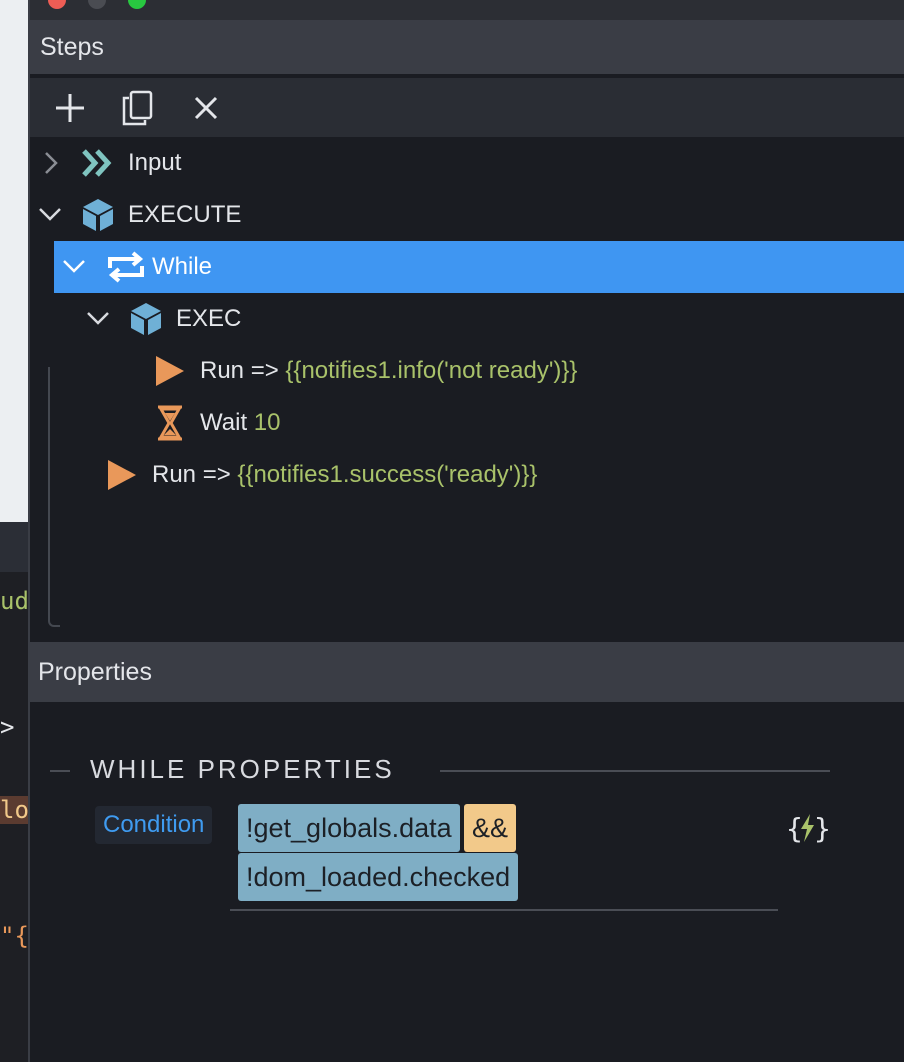 The width and height of the screenshot is (904, 1062). I want to click on add-step-button, so click(70, 108).